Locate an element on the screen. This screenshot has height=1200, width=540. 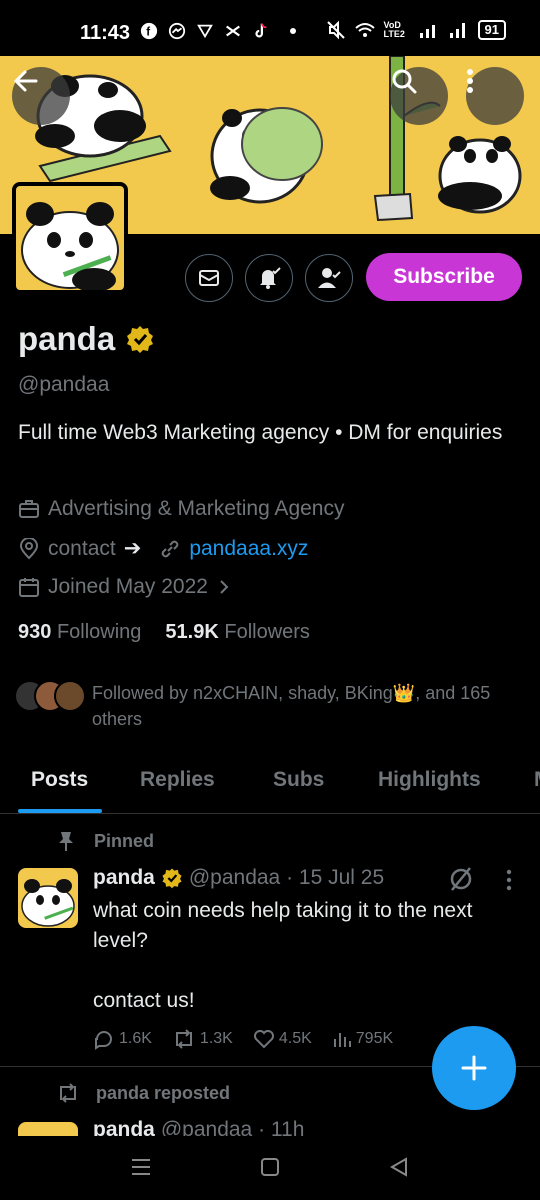
more-vertical-icon is located at coordinates (470, 81).